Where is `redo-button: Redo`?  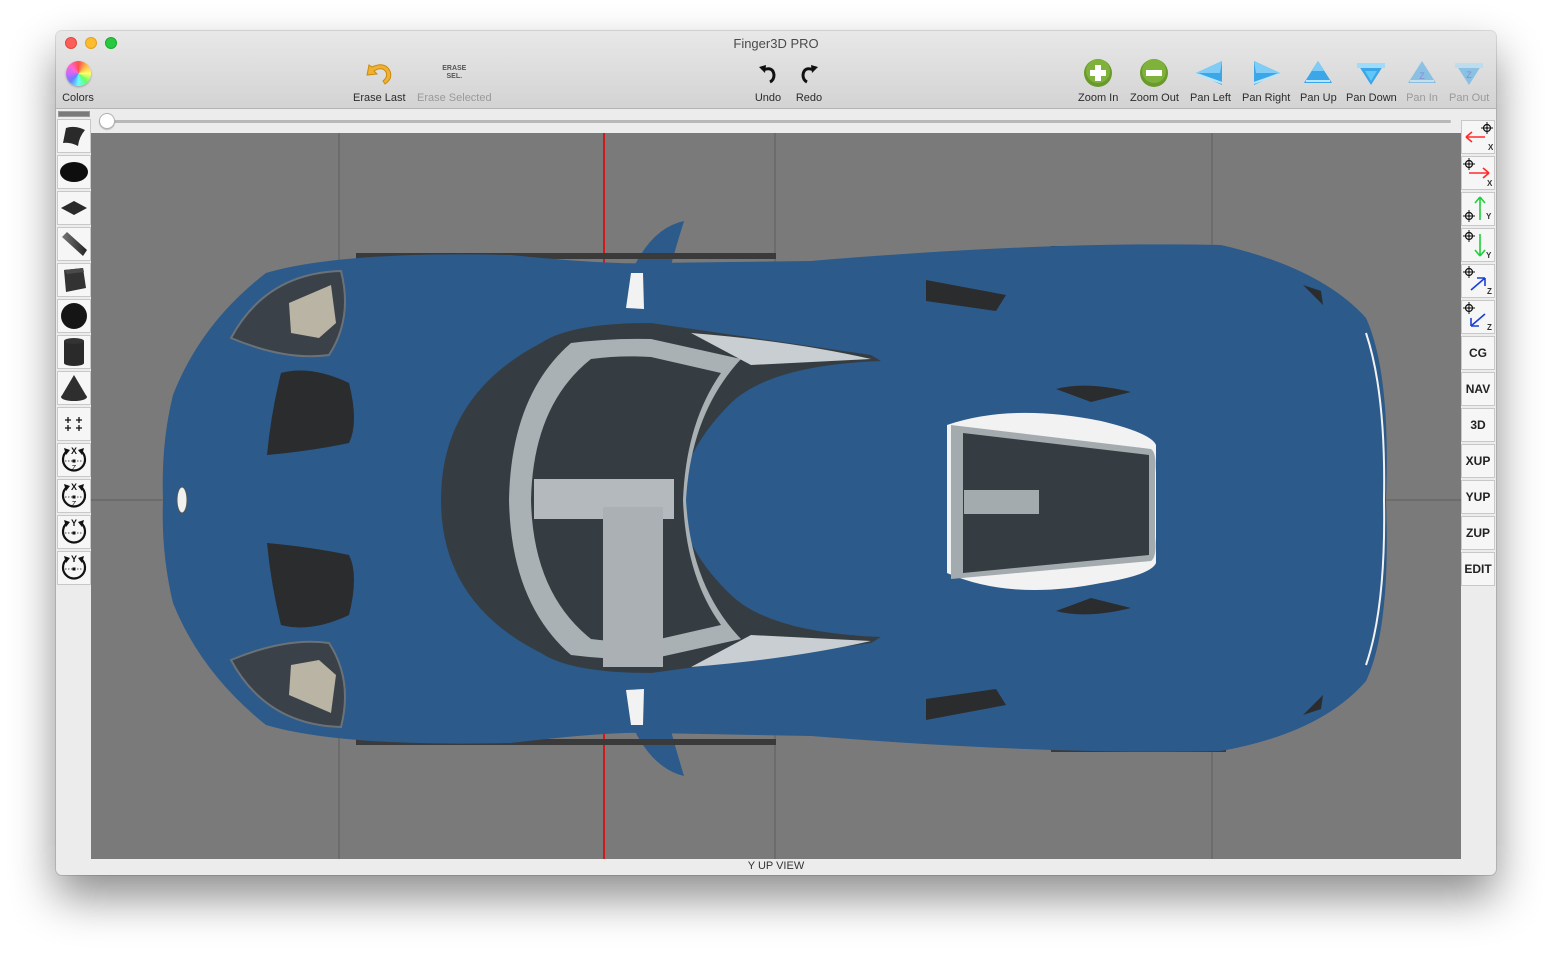 redo-button: Redo is located at coordinates (809, 80).